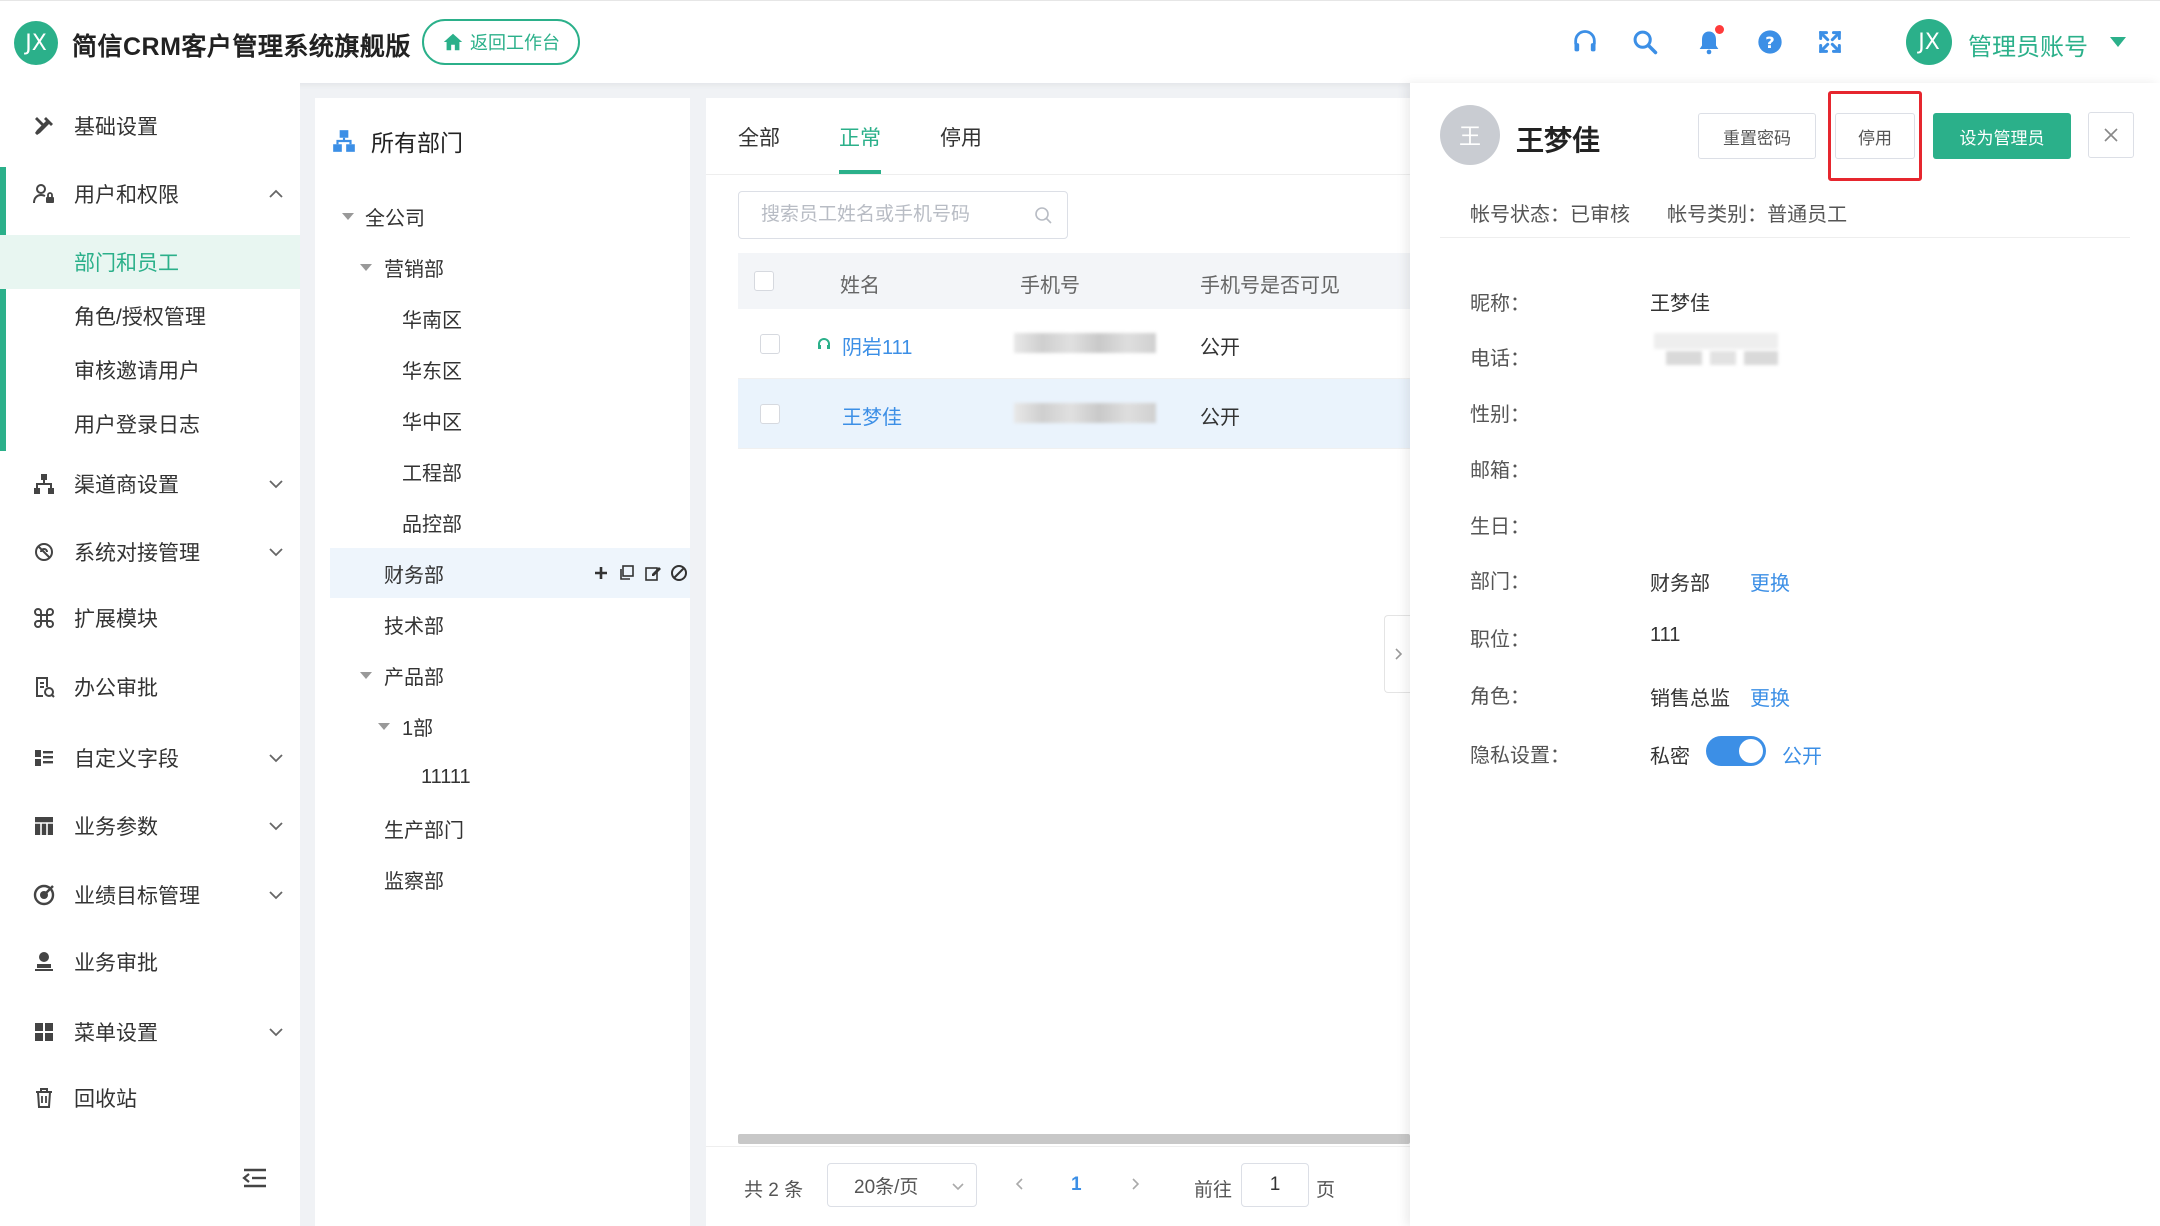 The width and height of the screenshot is (2160, 1226). Describe the element at coordinates (1830, 42) in the screenshot. I see `fullscreen-icon` at that location.